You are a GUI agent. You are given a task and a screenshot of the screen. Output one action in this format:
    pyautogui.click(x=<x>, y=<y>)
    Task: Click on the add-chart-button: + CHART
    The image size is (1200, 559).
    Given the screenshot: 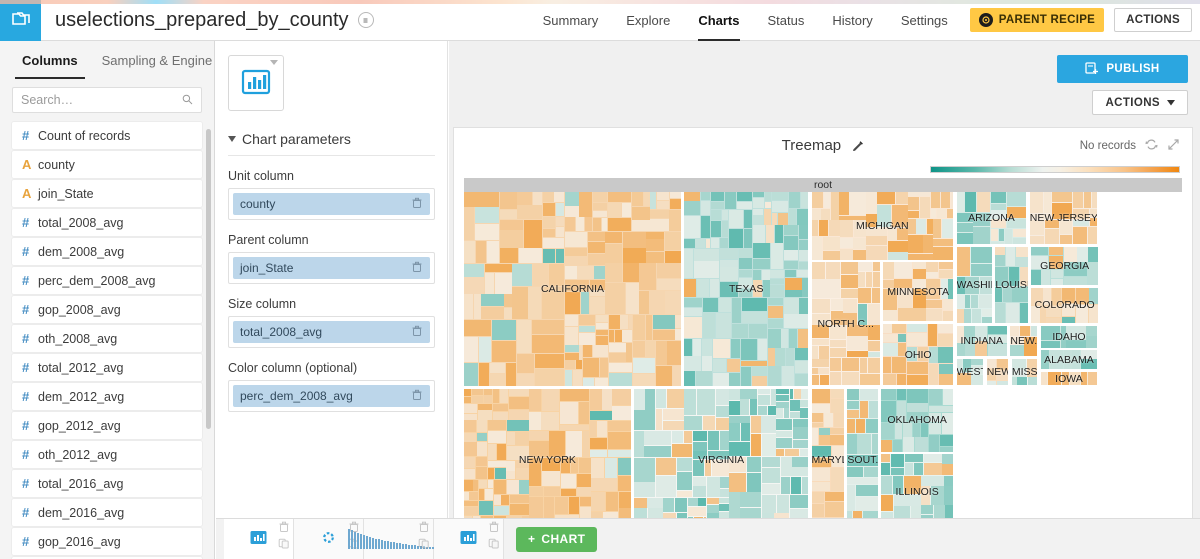 What is the action you would take?
    pyautogui.click(x=557, y=539)
    